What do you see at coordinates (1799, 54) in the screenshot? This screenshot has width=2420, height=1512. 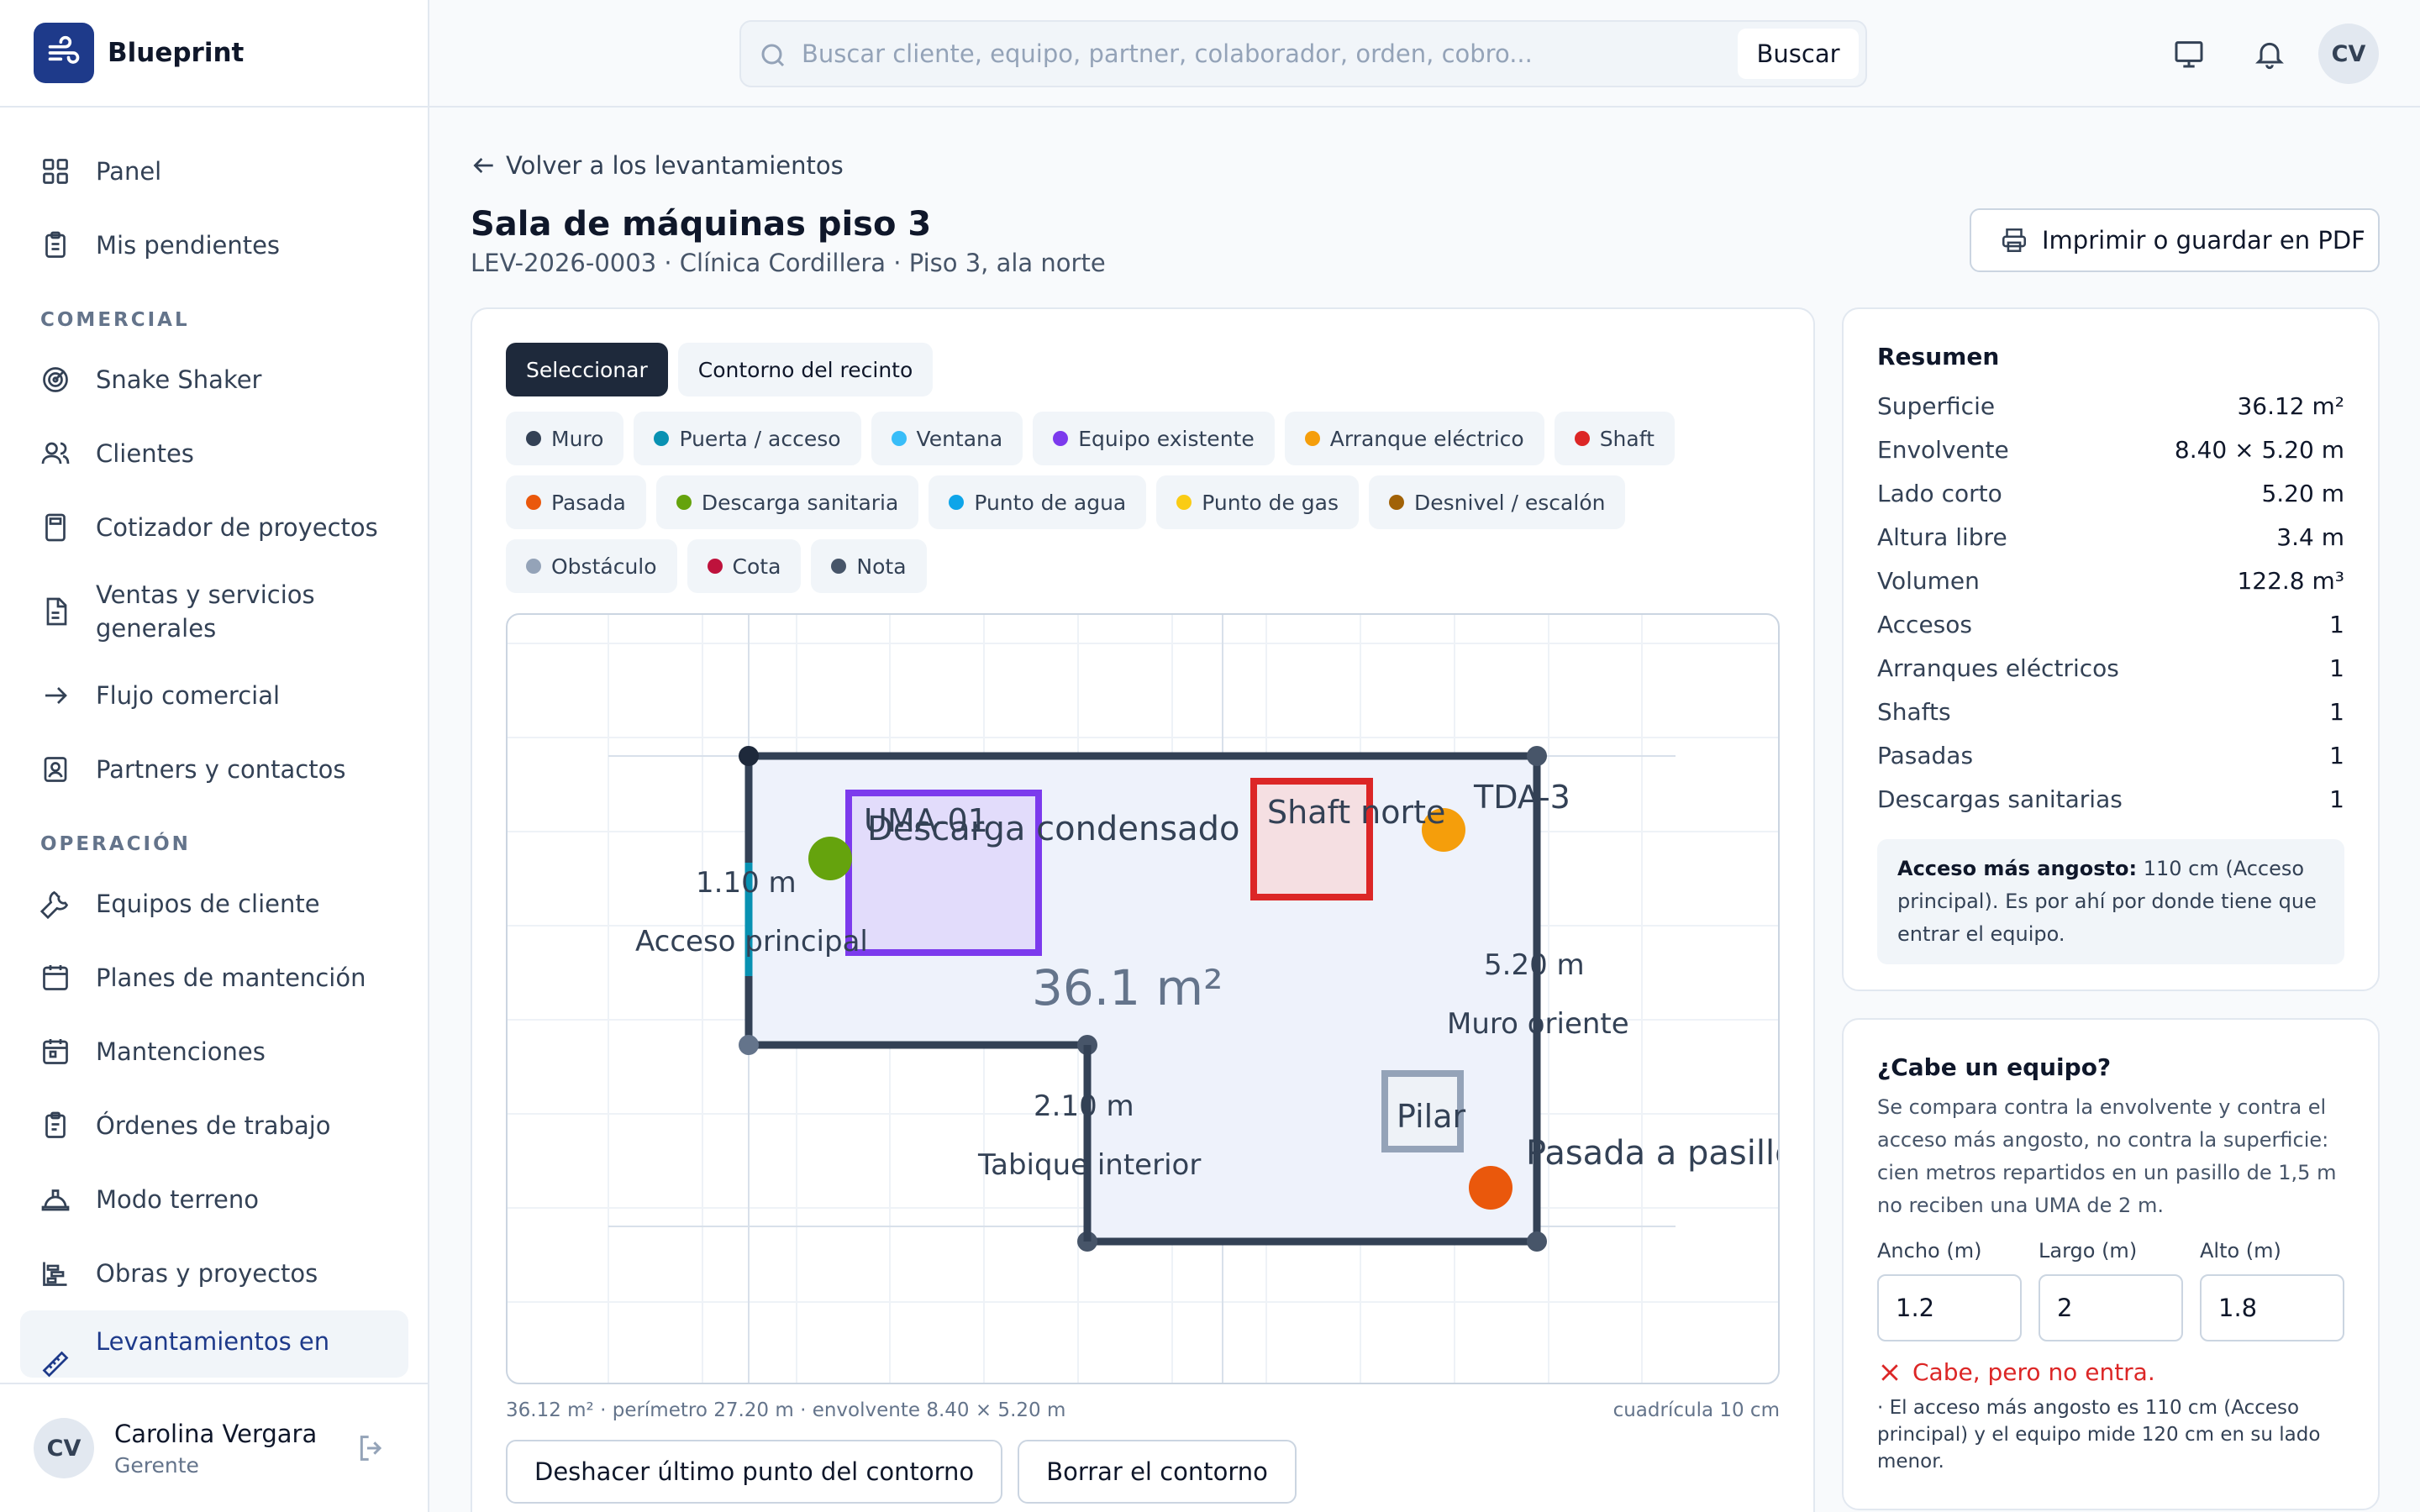 I see `search-button: Buscar` at bounding box center [1799, 54].